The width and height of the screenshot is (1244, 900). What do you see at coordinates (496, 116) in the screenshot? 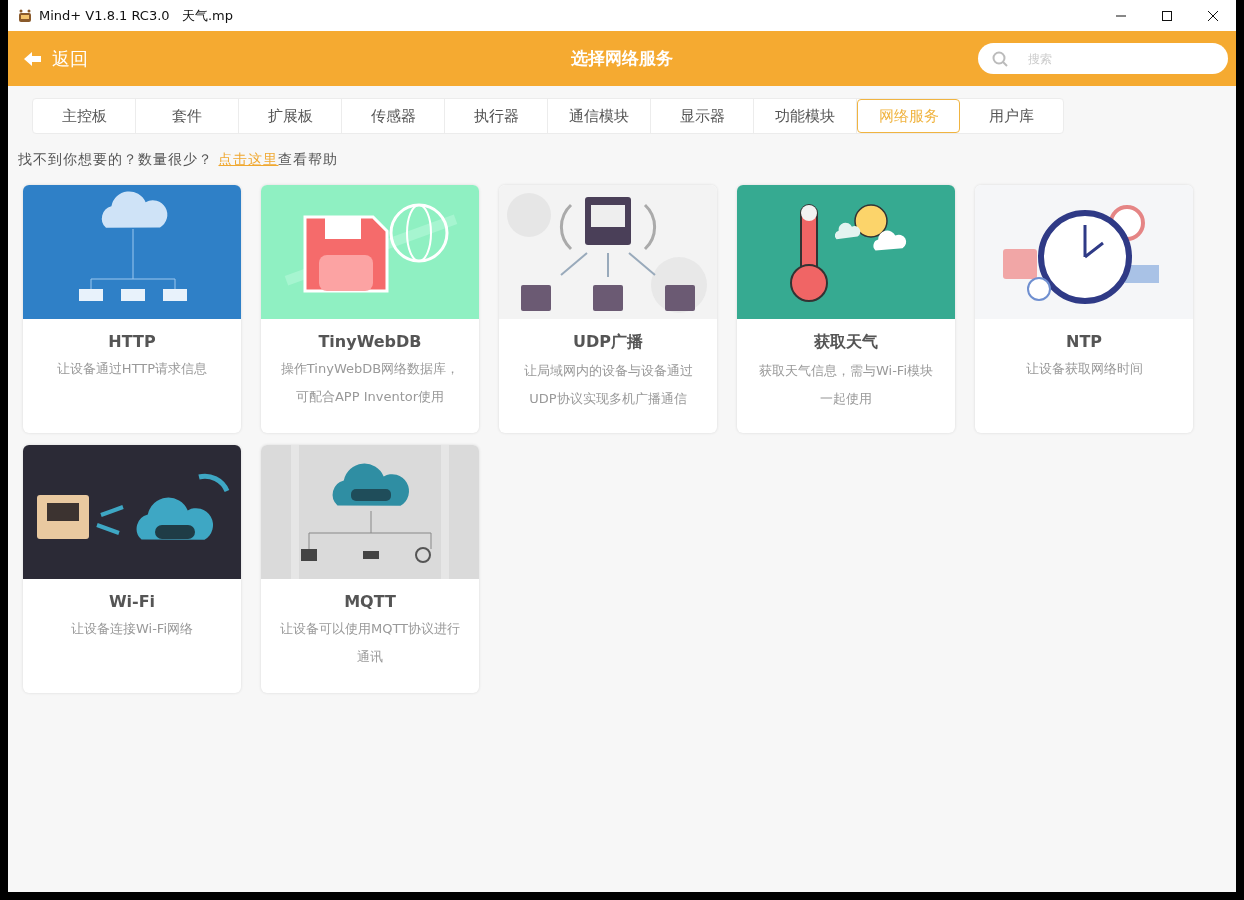
I see `category-tab: 执行器` at bounding box center [496, 116].